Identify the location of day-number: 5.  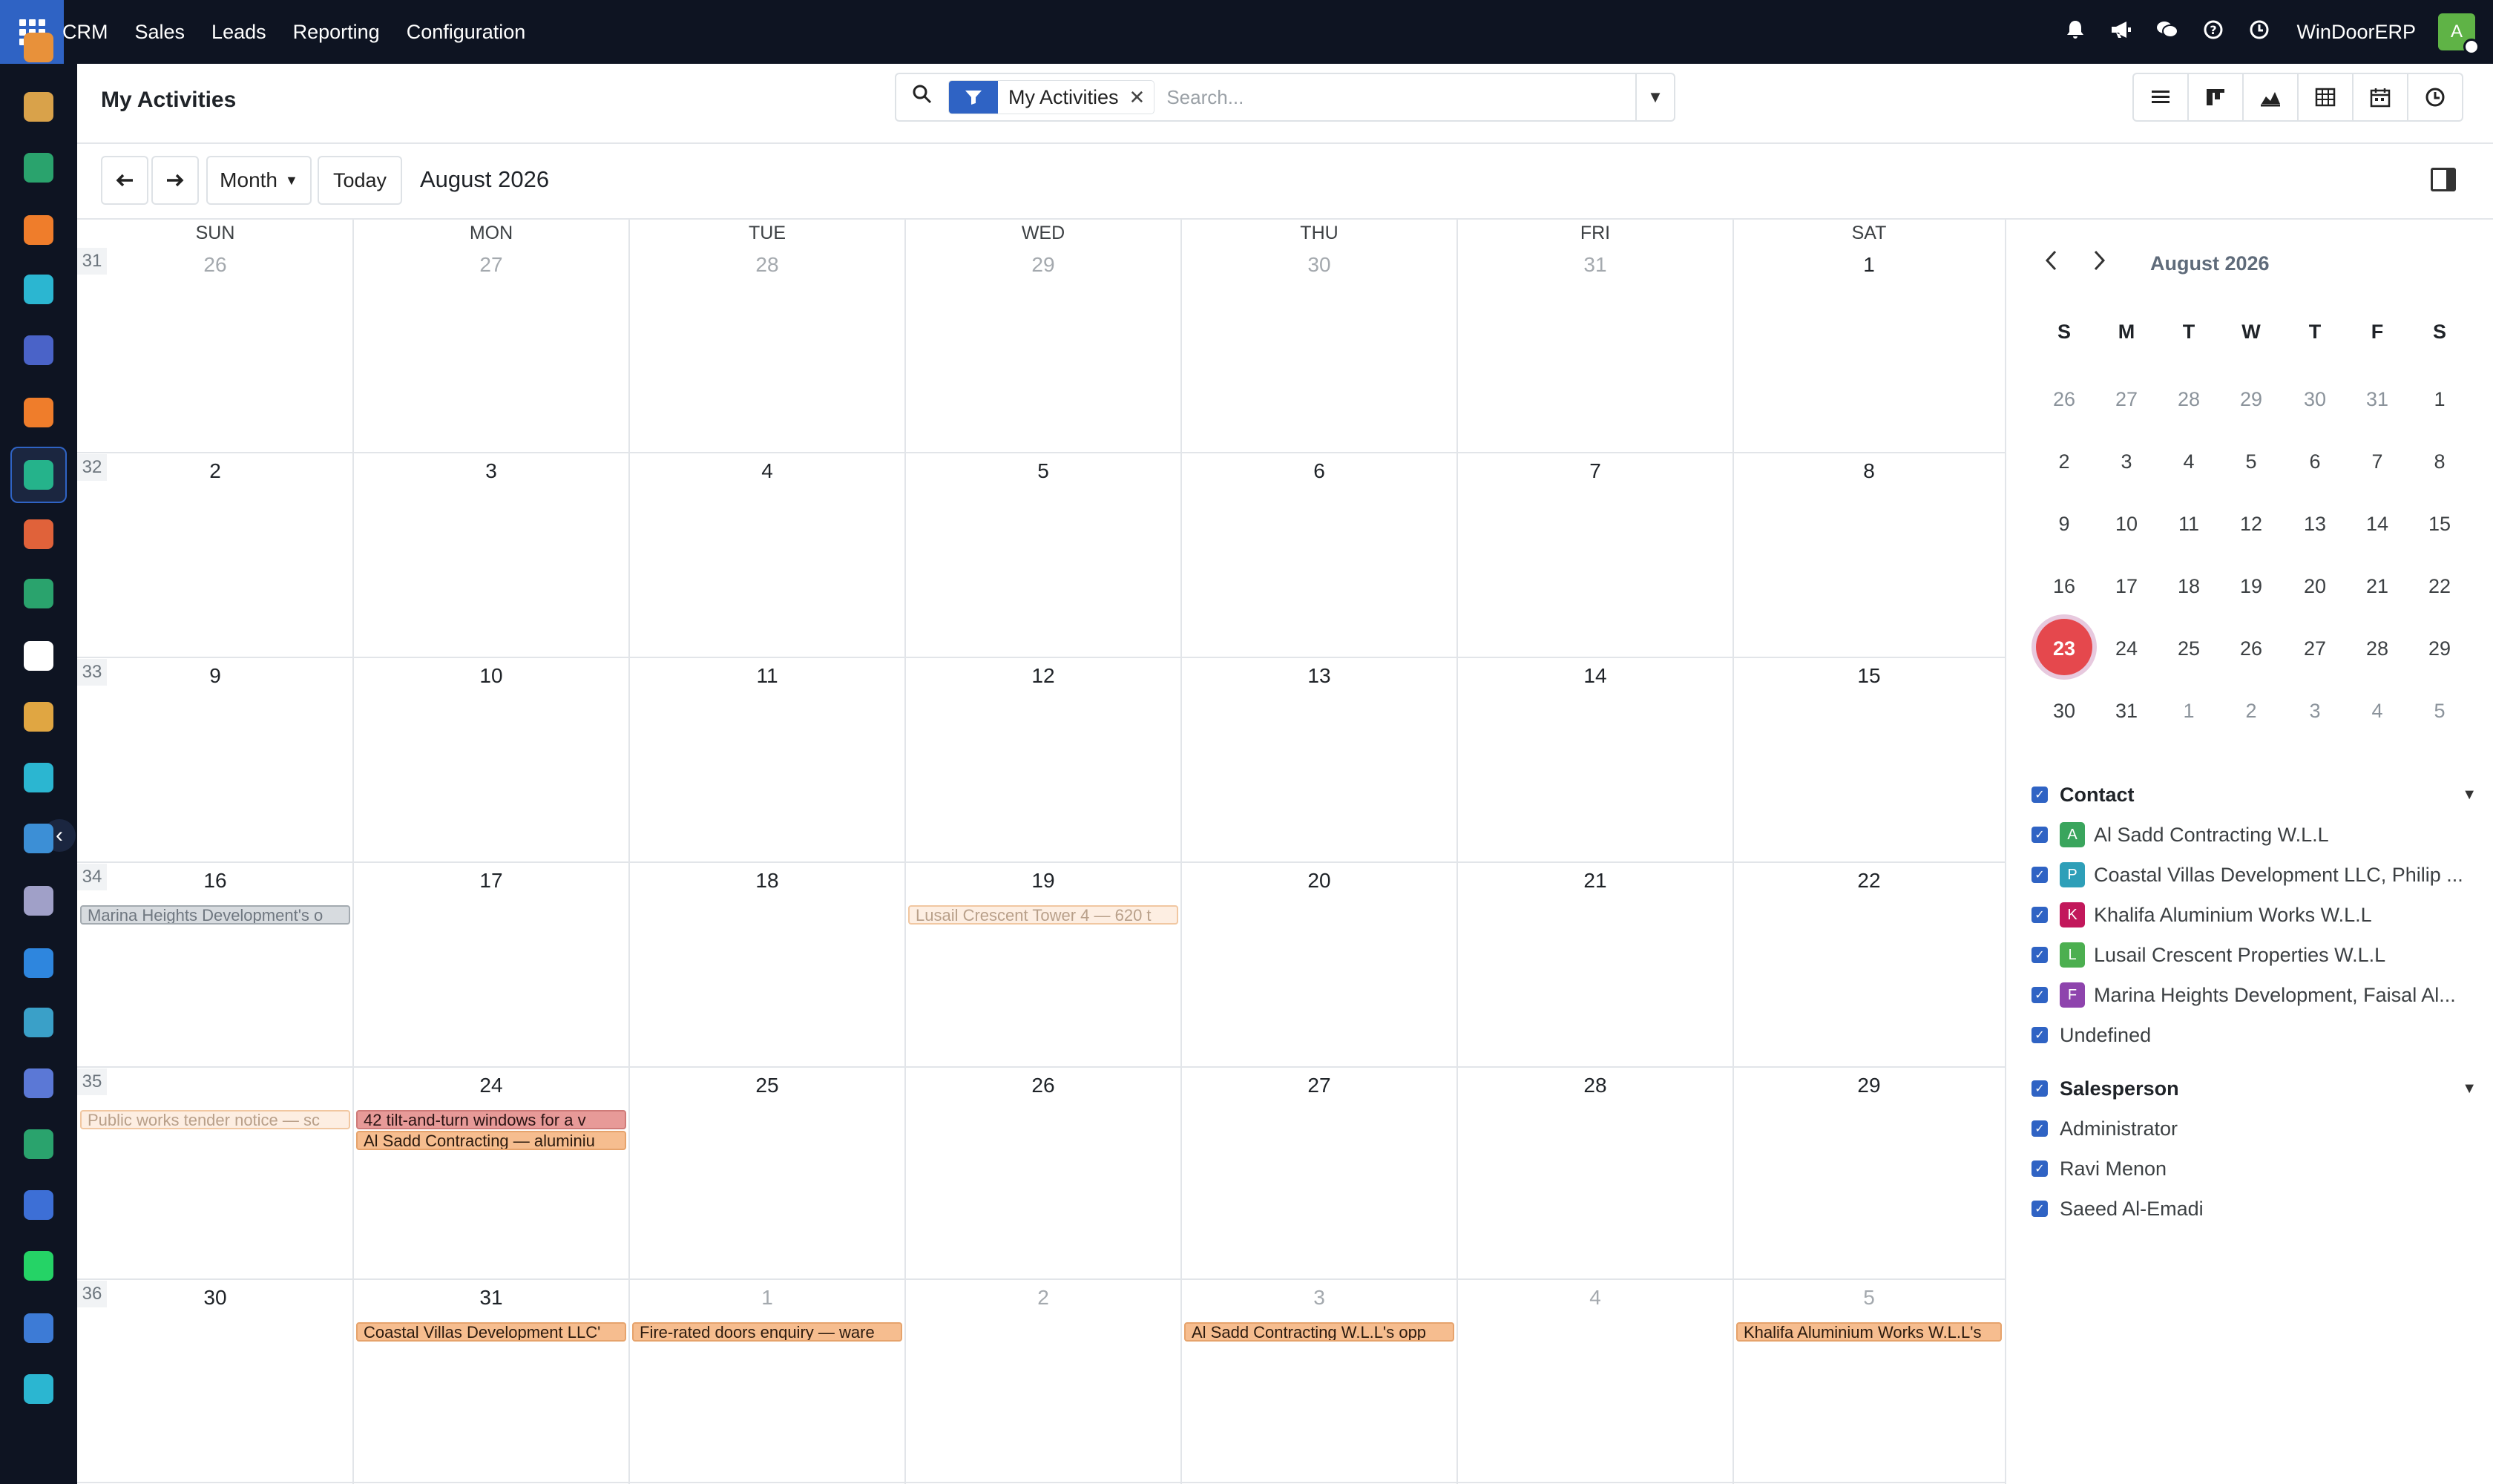
(1869, 1297).